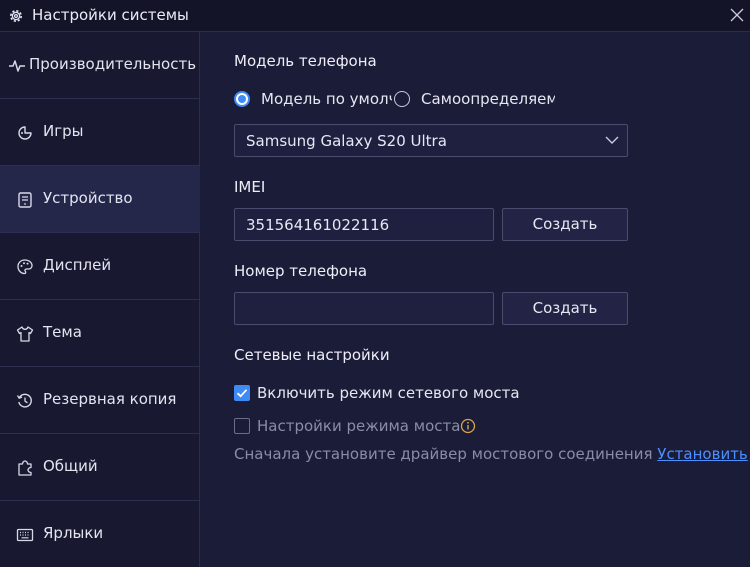 The image size is (750, 567). What do you see at coordinates (100, 467) in the screenshot?
I see `sidebar-item-general: Общий` at bounding box center [100, 467].